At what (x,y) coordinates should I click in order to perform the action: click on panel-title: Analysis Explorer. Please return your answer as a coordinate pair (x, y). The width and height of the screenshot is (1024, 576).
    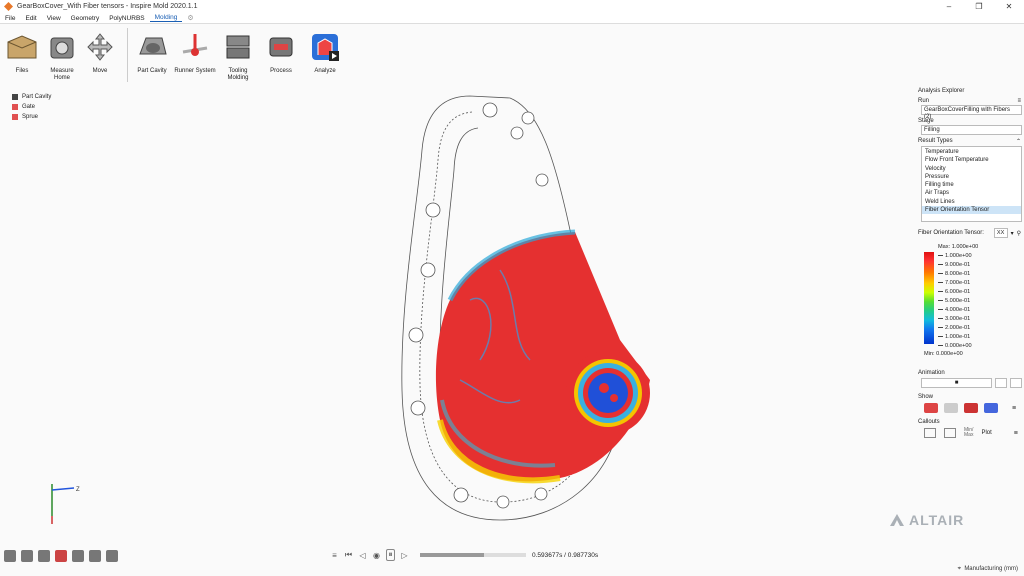
    Looking at the image, I should click on (941, 91).